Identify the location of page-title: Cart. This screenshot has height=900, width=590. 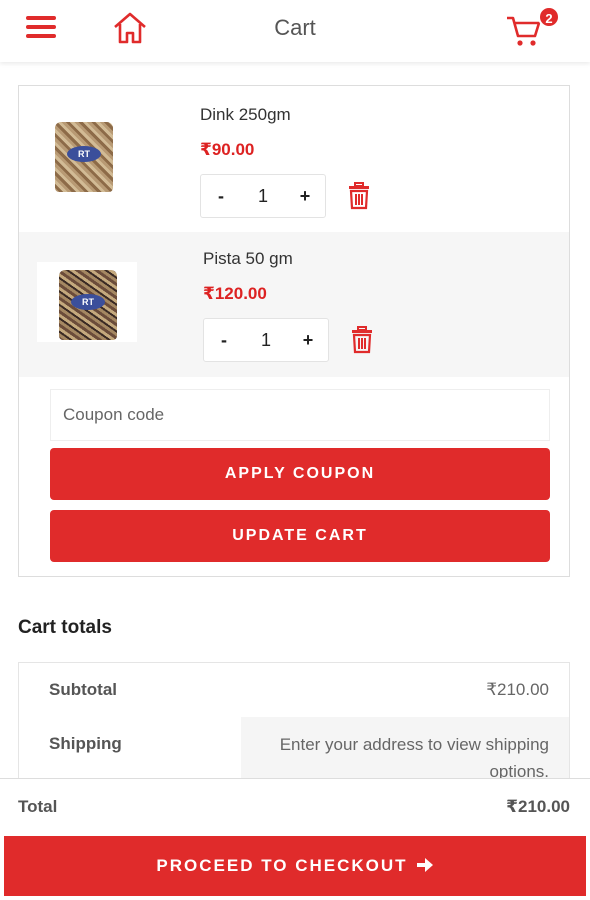
(295, 27).